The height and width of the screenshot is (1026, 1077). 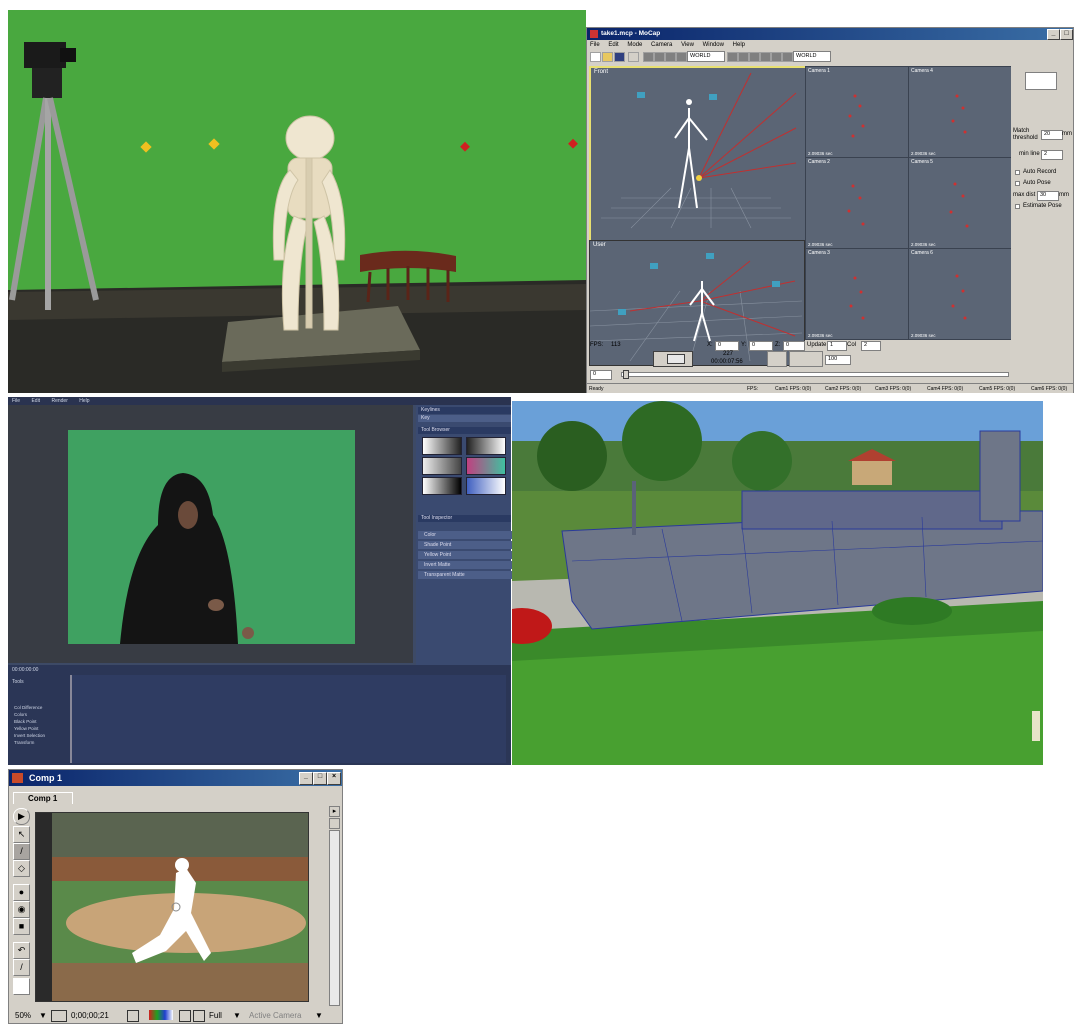 What do you see at coordinates (661, 45) in the screenshot?
I see `menu-camera: Camera` at bounding box center [661, 45].